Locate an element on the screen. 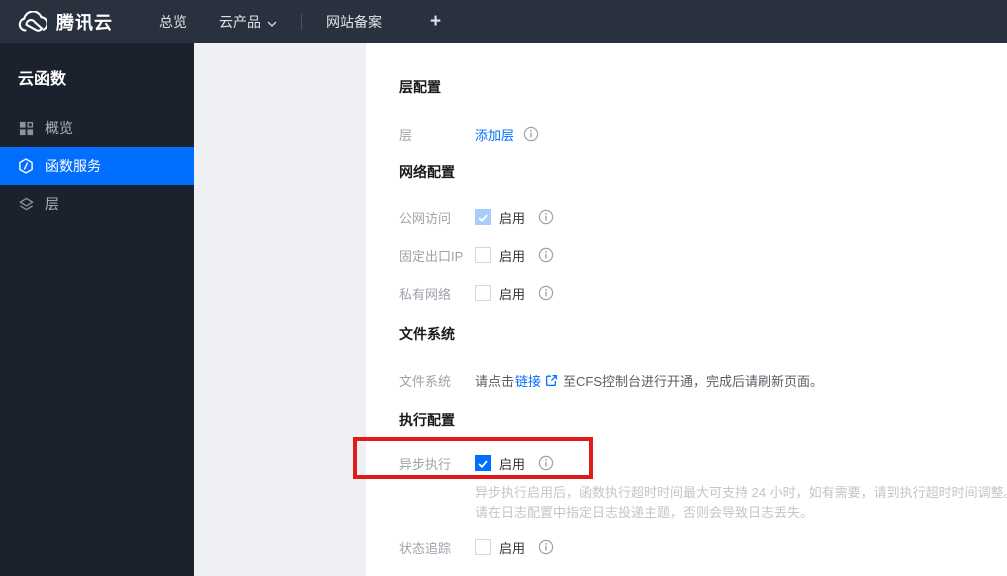  status-tracking-label: 状态追踪 is located at coordinates (425, 548).